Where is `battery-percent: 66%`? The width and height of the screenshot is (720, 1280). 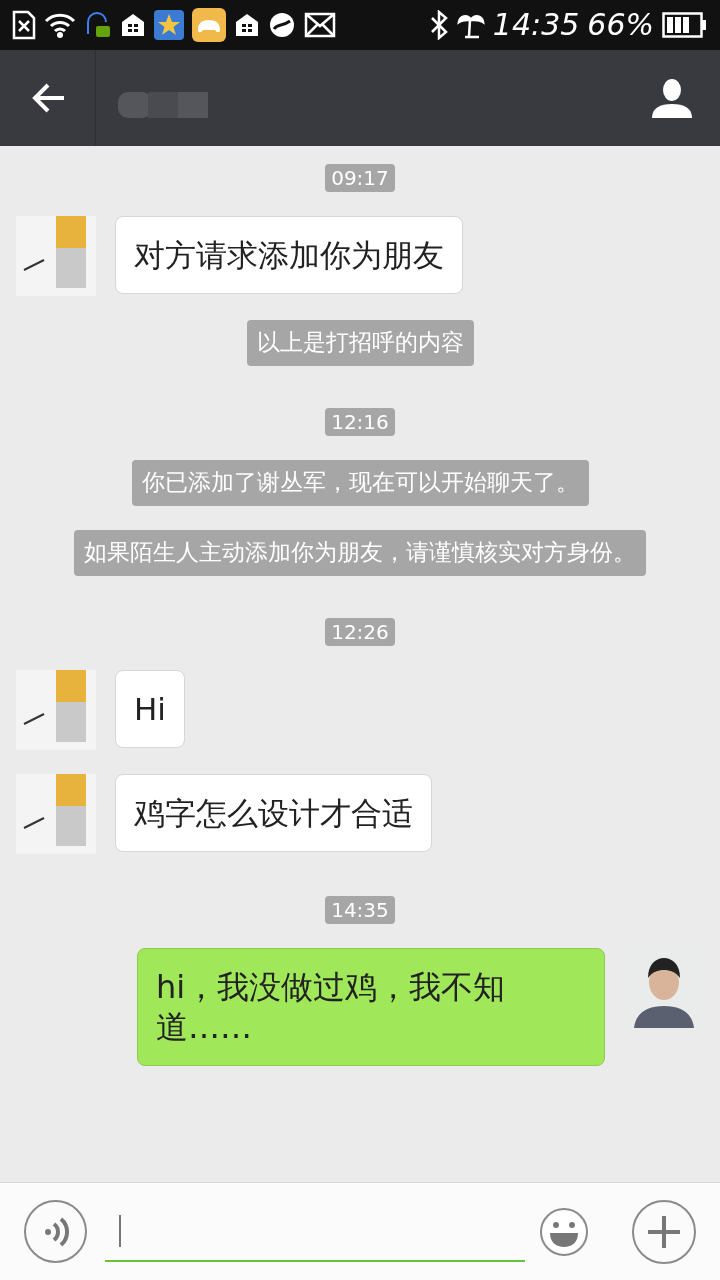
battery-percent: 66% is located at coordinates (620, 25).